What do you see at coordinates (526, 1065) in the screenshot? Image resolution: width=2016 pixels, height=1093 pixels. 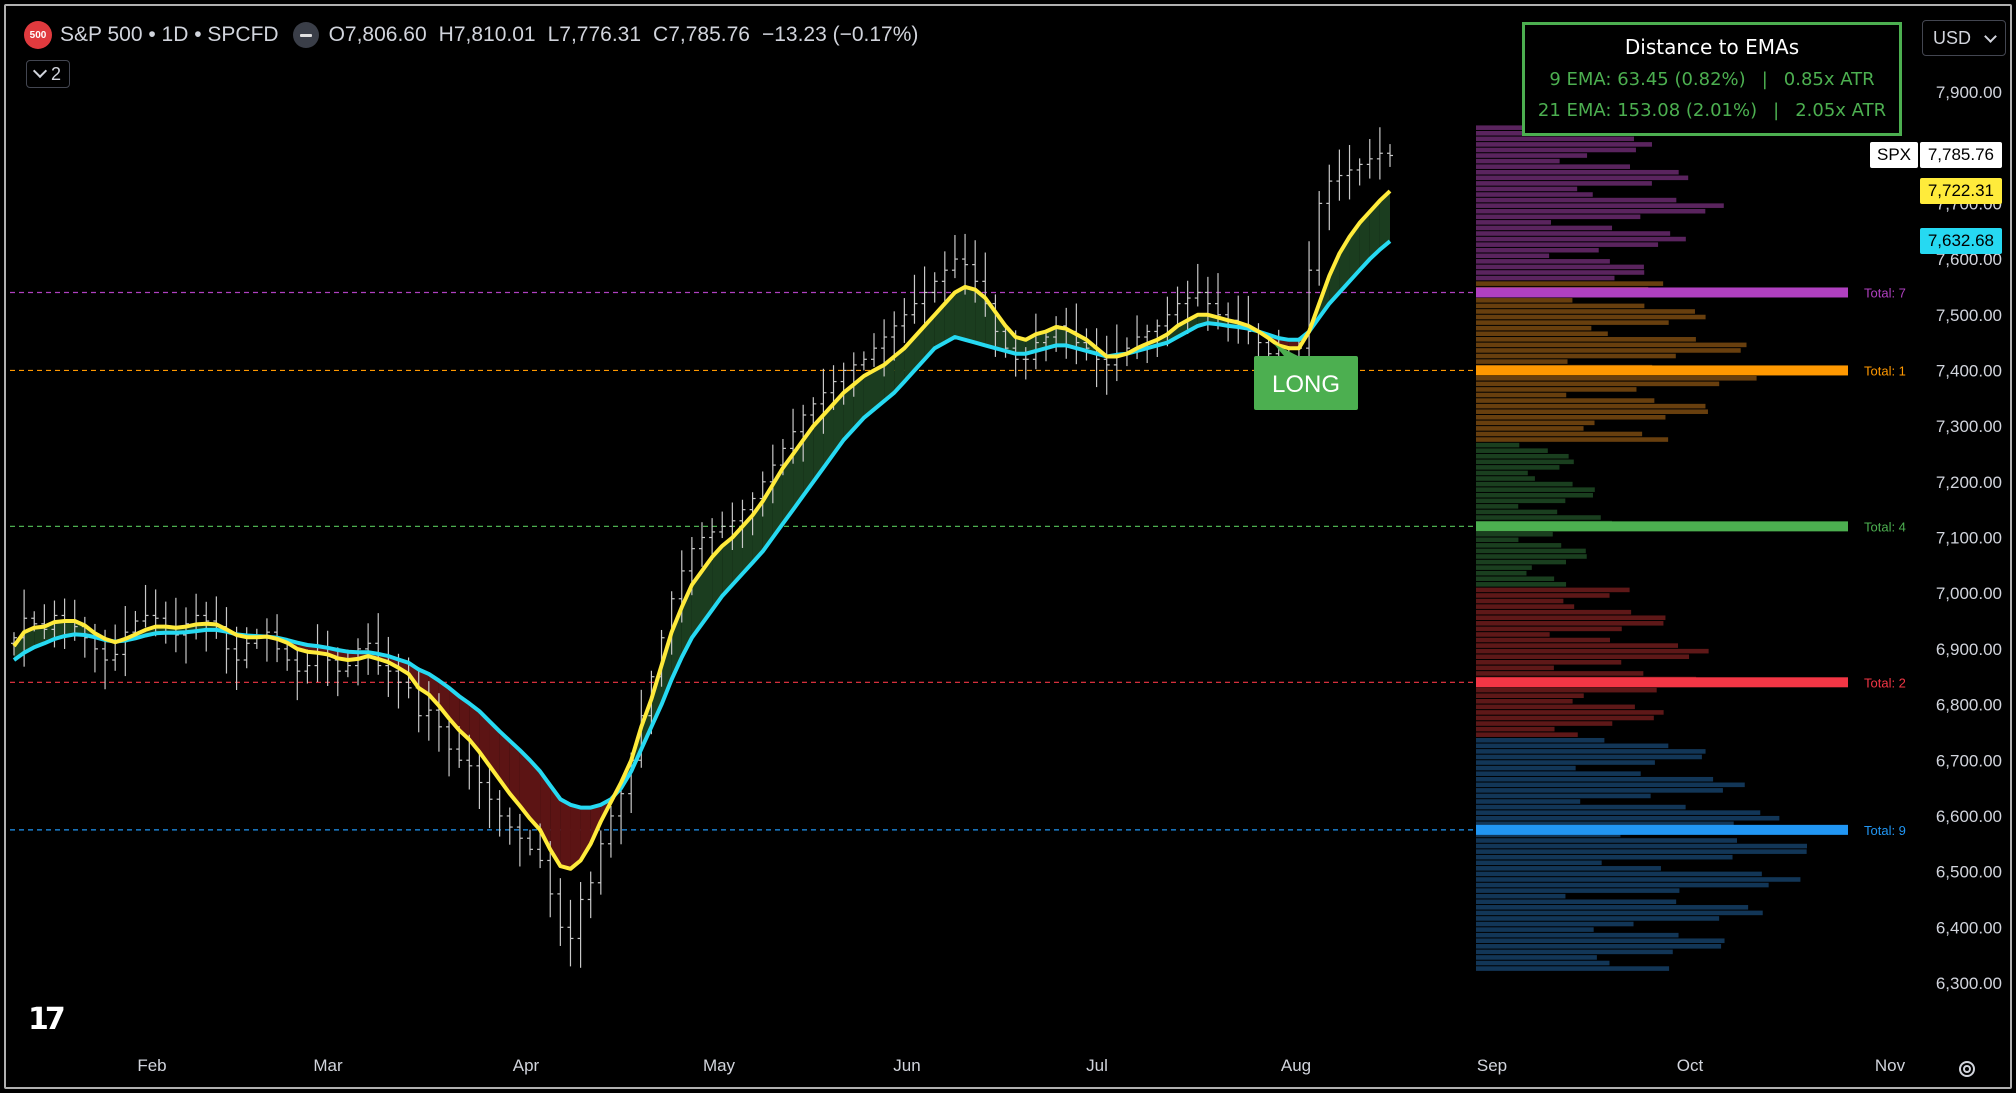 I see `x-tick-label: Apr` at bounding box center [526, 1065].